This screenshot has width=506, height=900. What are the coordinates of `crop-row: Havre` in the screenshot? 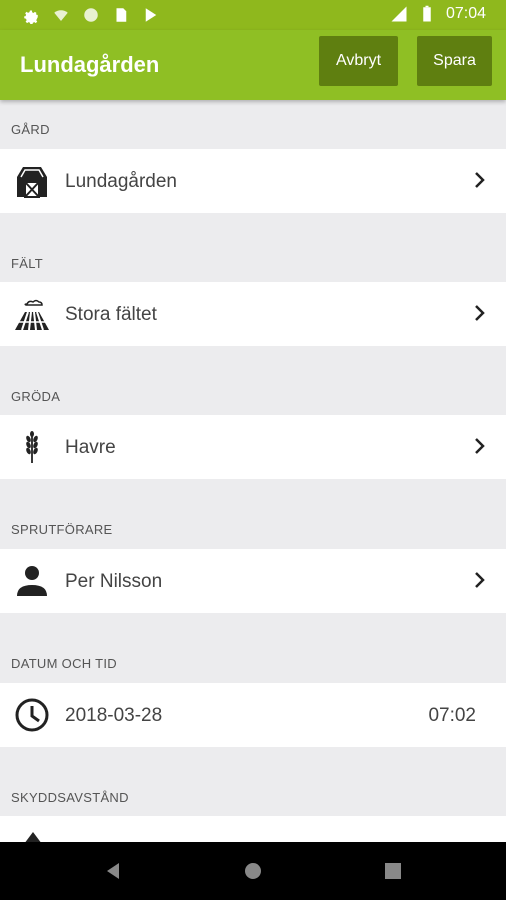 It's located at (253, 447).